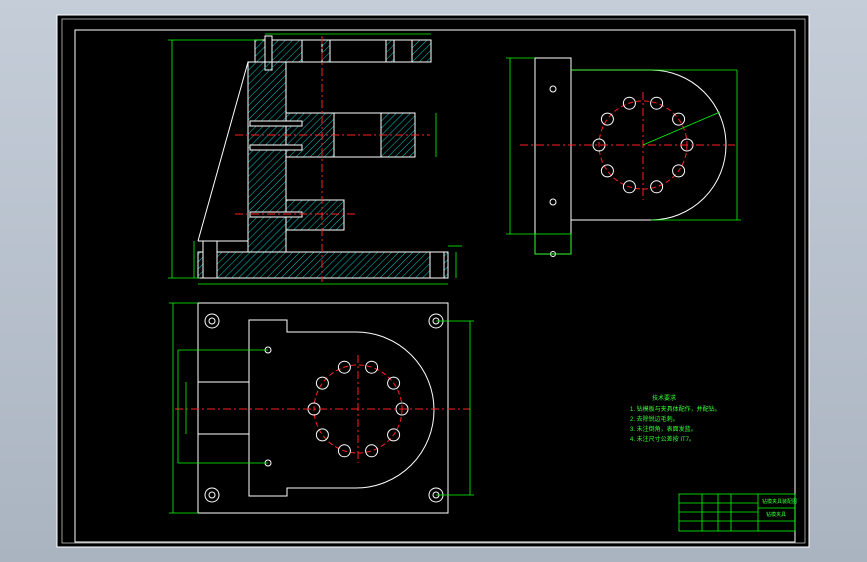 Image resolution: width=867 pixels, height=562 pixels. I want to click on note-line: 4. 未注尺寸公差按 IT7。, so click(663, 440).